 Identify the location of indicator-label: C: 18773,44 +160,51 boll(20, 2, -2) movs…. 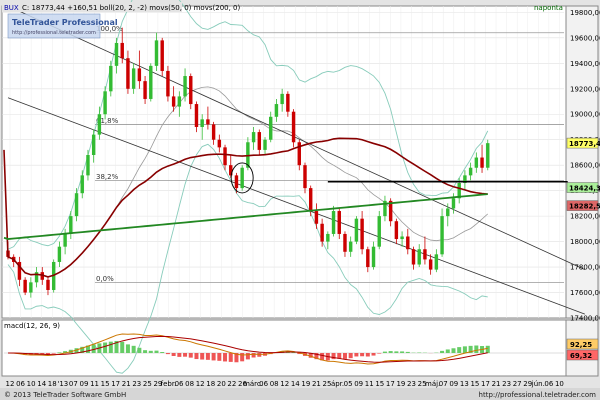
(131, 8).